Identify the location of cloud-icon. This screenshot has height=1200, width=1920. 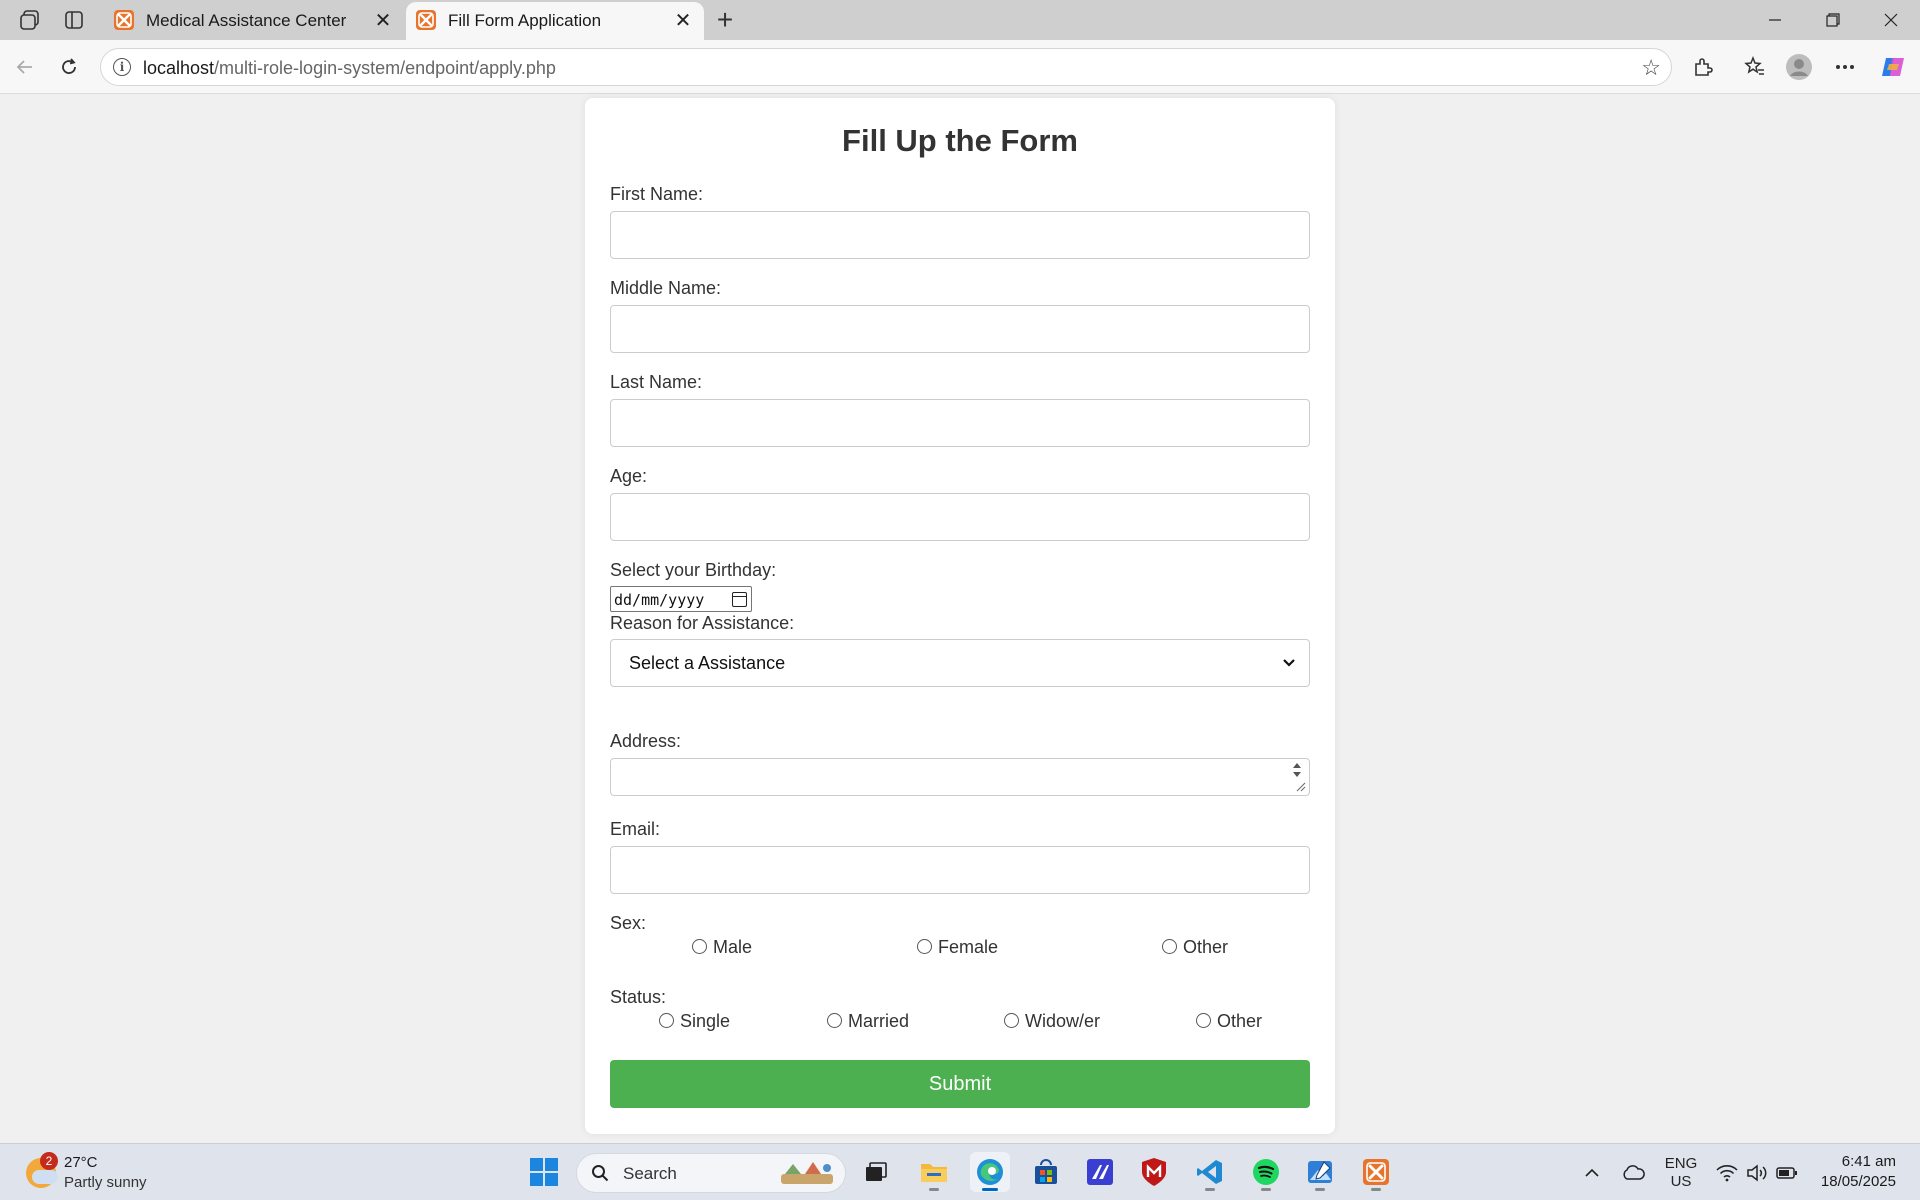
(45, 1177).